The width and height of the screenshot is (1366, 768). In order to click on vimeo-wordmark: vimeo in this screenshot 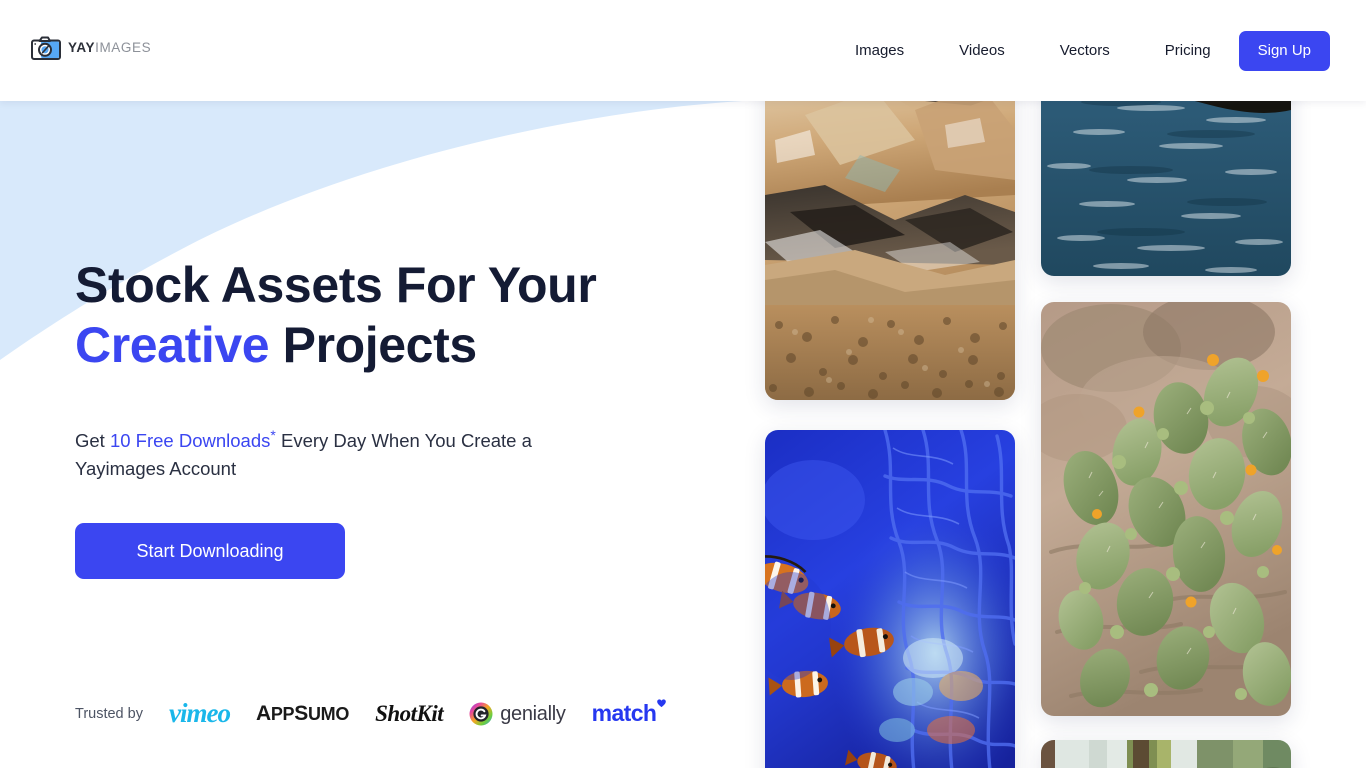, I will do `click(199, 713)`.